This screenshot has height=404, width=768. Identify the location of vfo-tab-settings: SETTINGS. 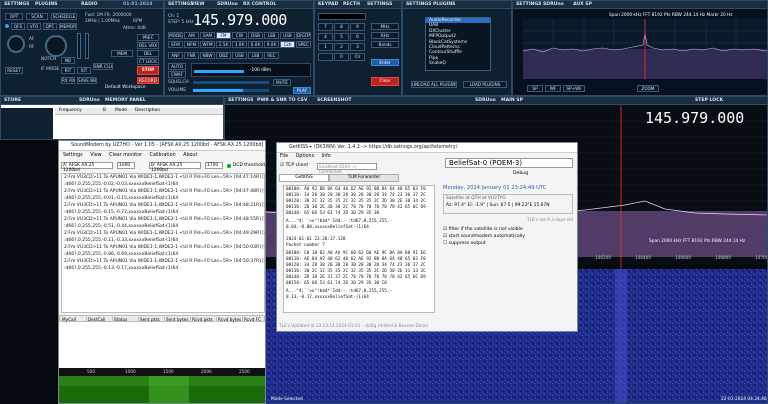
(180, 4).